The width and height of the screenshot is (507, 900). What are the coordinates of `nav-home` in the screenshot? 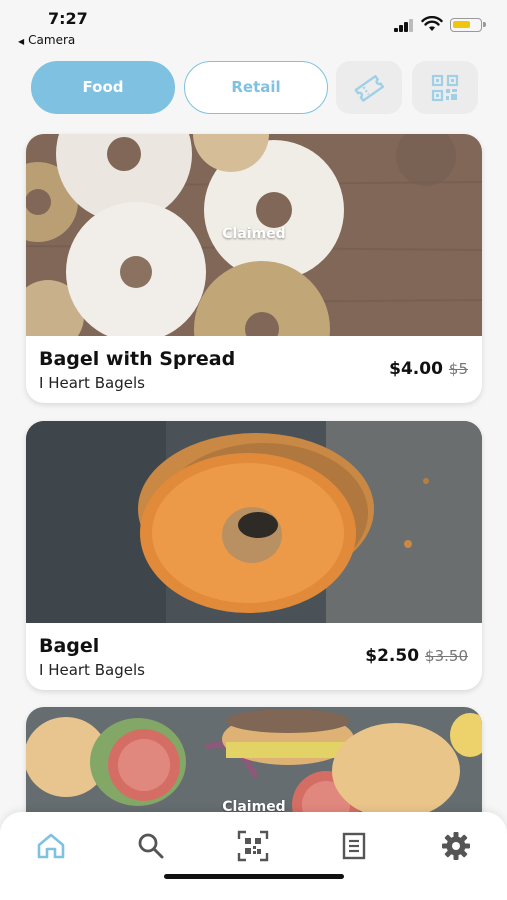 It's located at (51, 846).